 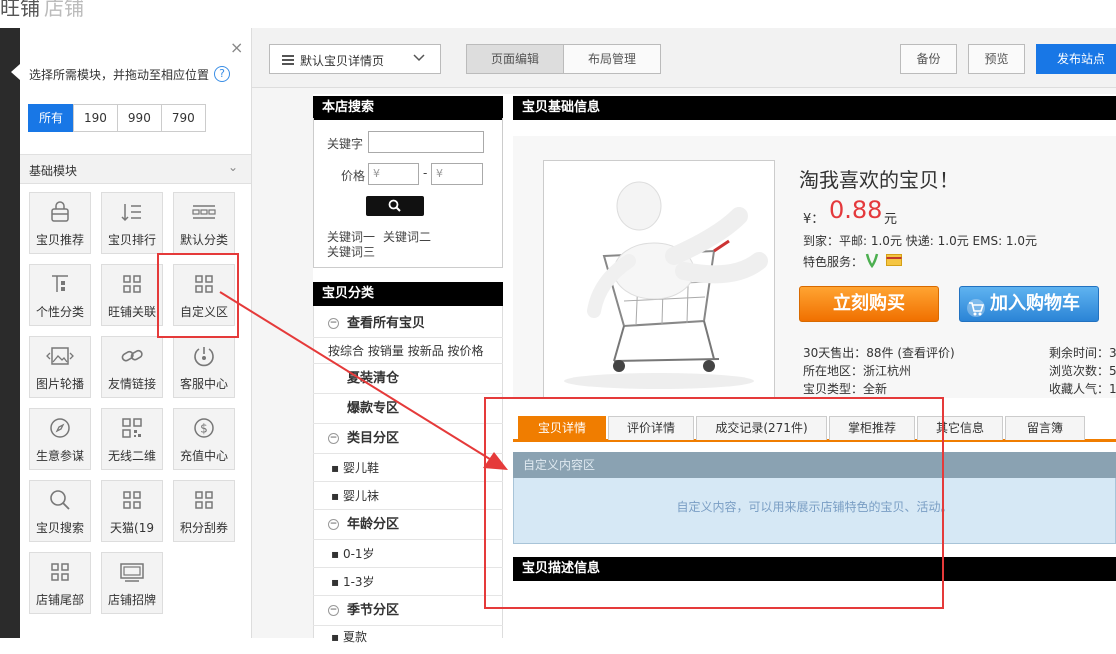 What do you see at coordinates (373, 610) in the screenshot?
I see `category-label: 季节分区` at bounding box center [373, 610].